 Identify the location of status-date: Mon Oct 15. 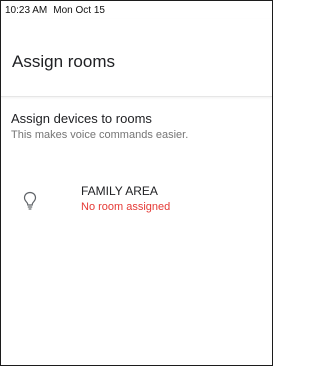
(79, 10).